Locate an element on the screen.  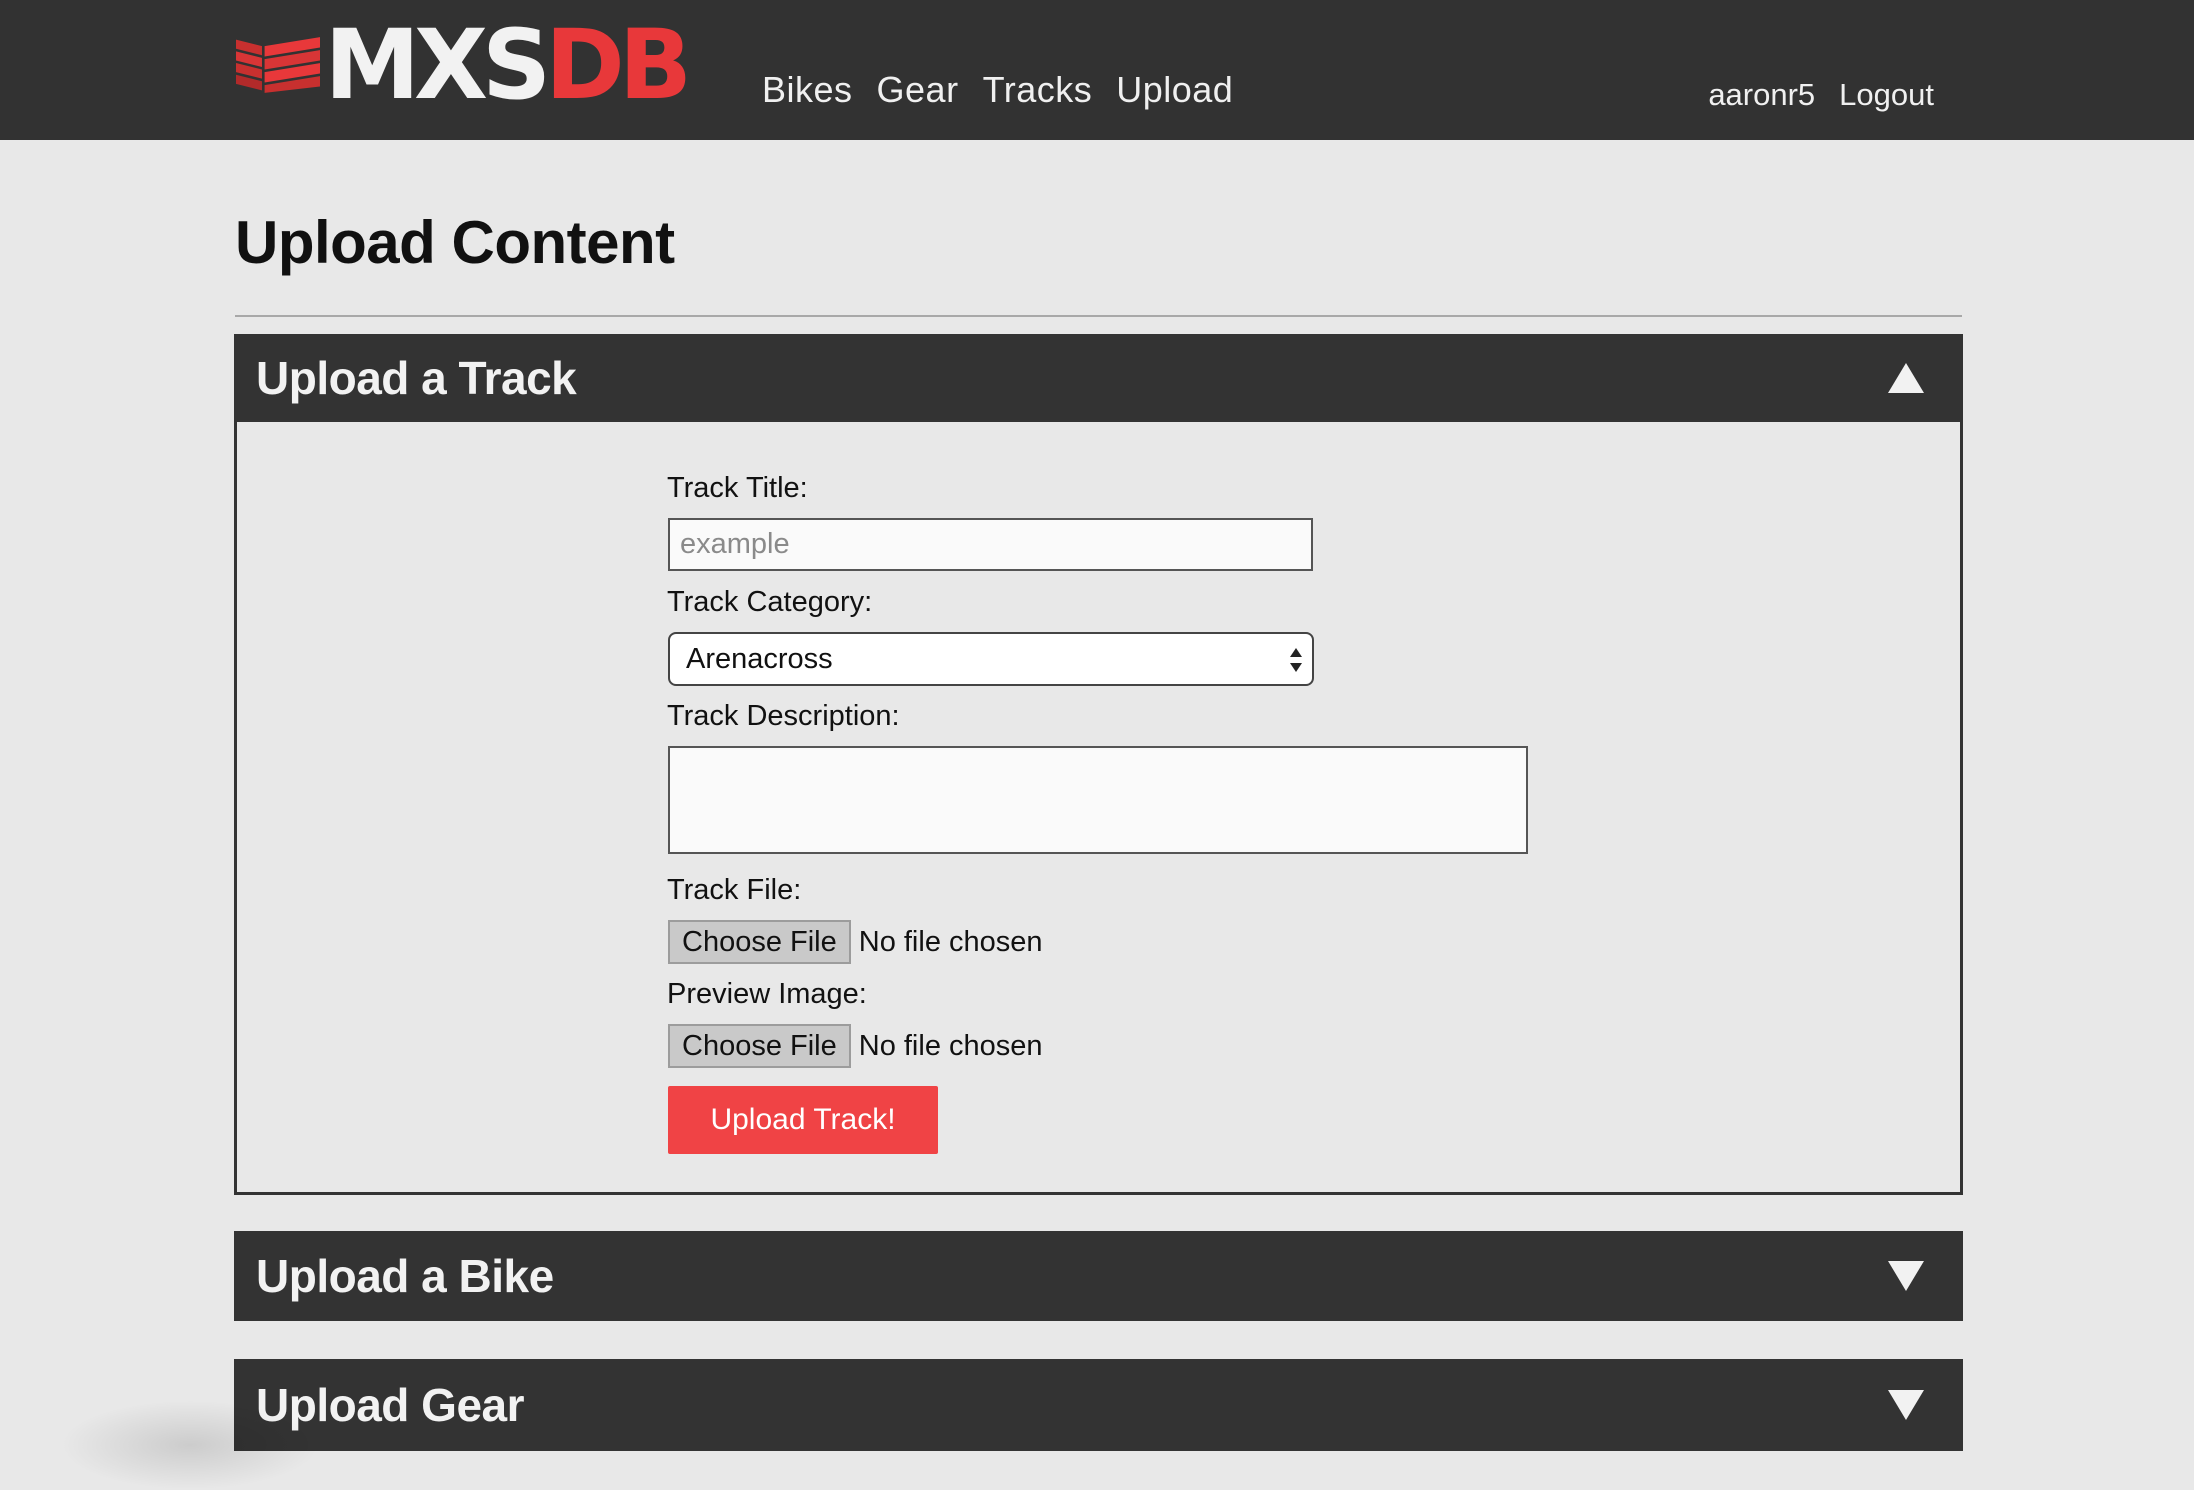
track-category-label: Track Category: is located at coordinates (770, 602).